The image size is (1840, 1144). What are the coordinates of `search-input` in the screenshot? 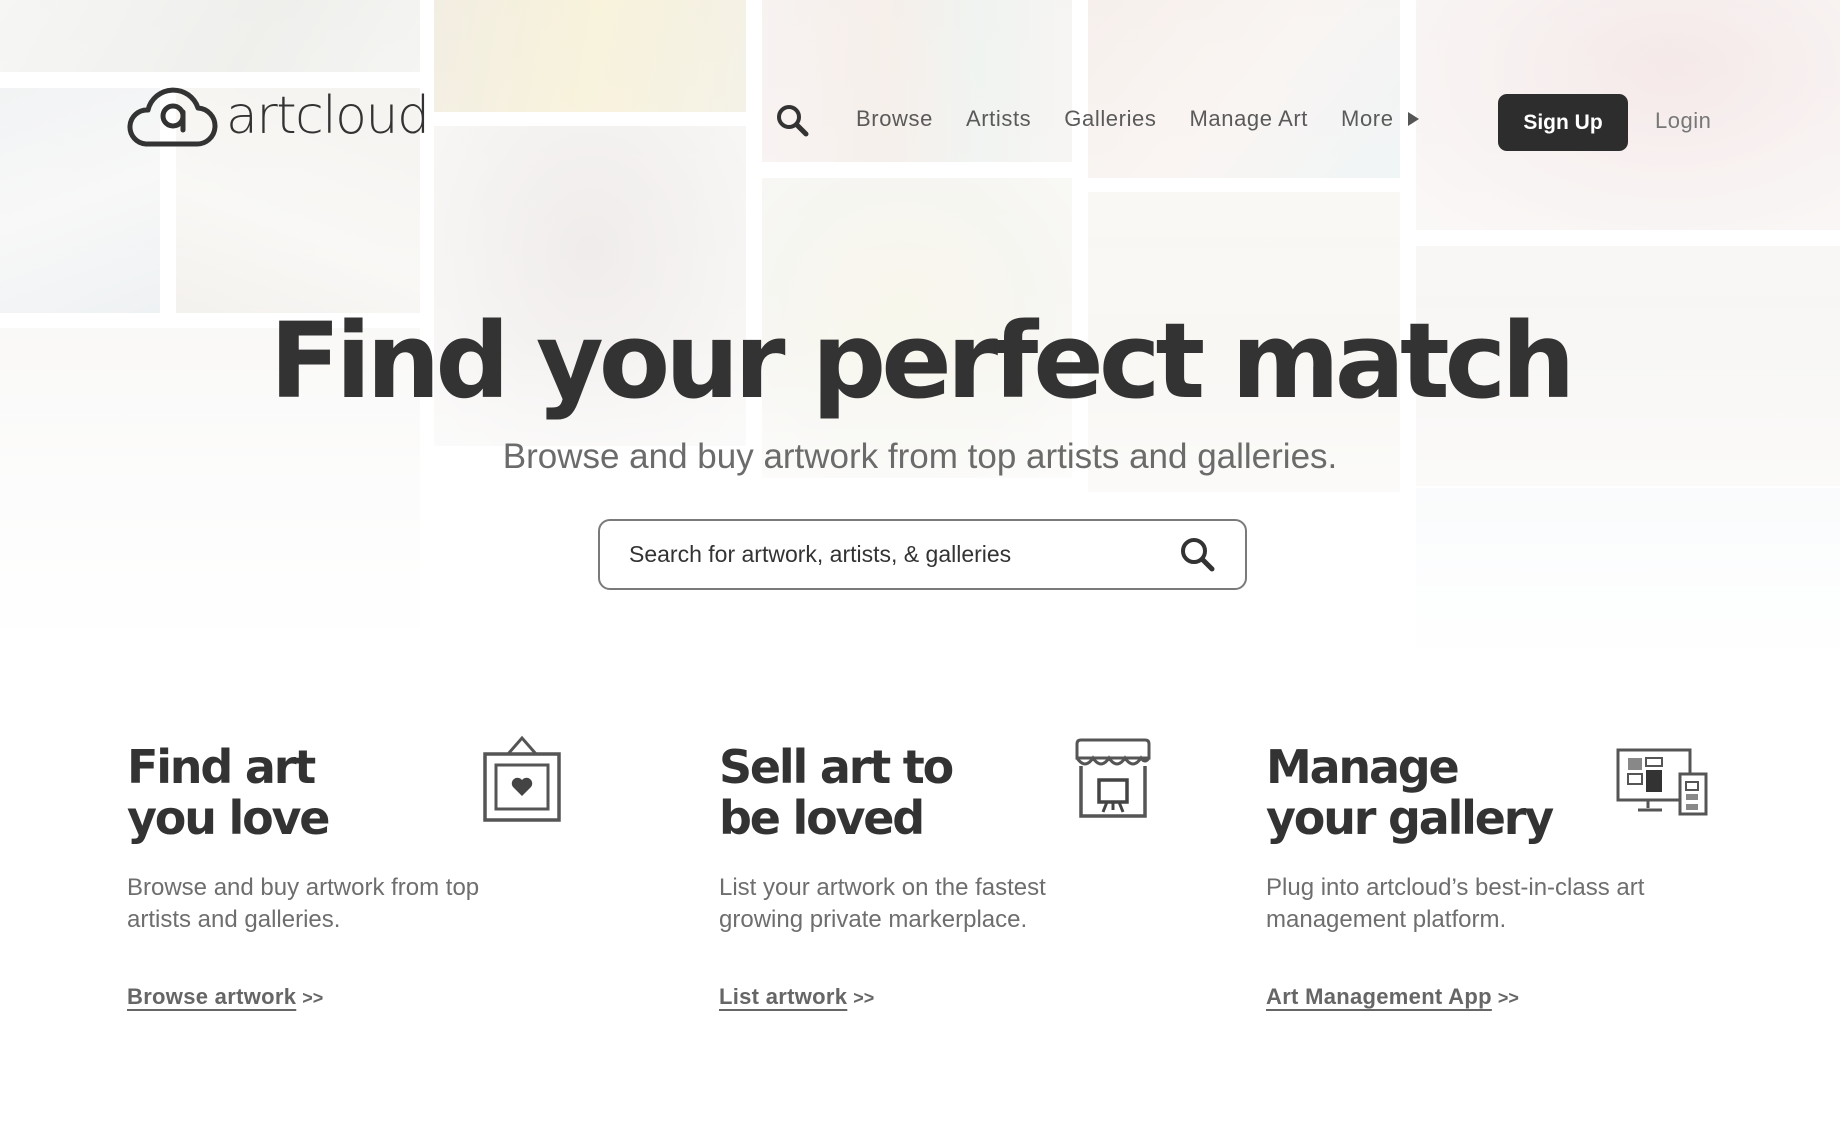 It's located at (889, 554).